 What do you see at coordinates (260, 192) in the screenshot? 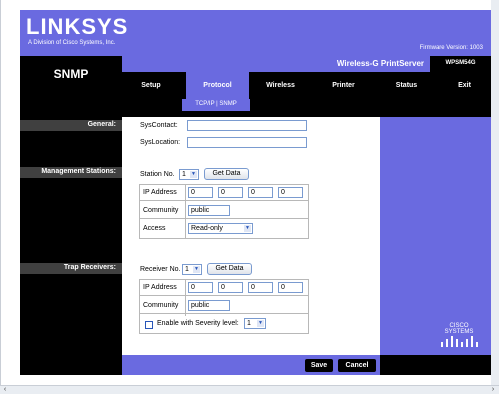
I see `management-ip-octet-3: 0` at bounding box center [260, 192].